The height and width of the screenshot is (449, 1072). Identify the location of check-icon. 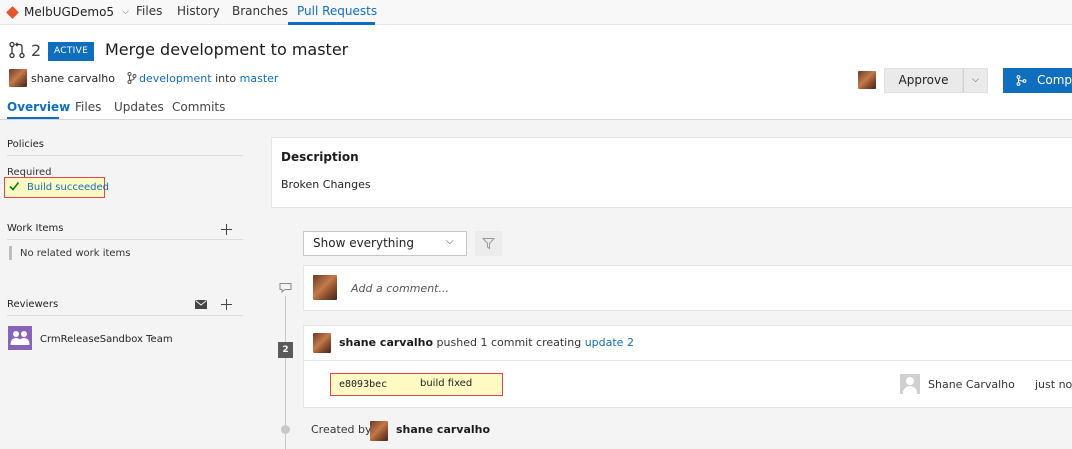
(14, 186).